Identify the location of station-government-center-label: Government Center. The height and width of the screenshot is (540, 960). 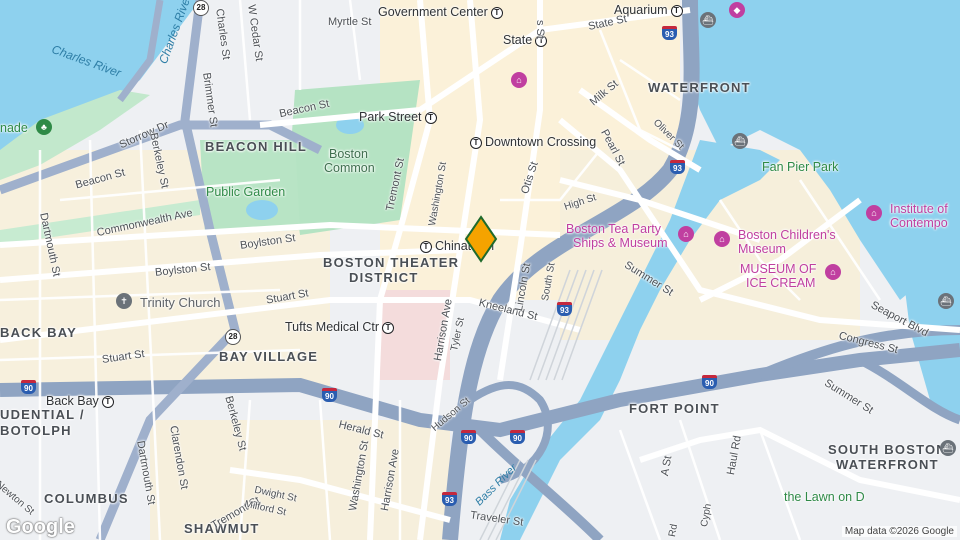
(433, 12).